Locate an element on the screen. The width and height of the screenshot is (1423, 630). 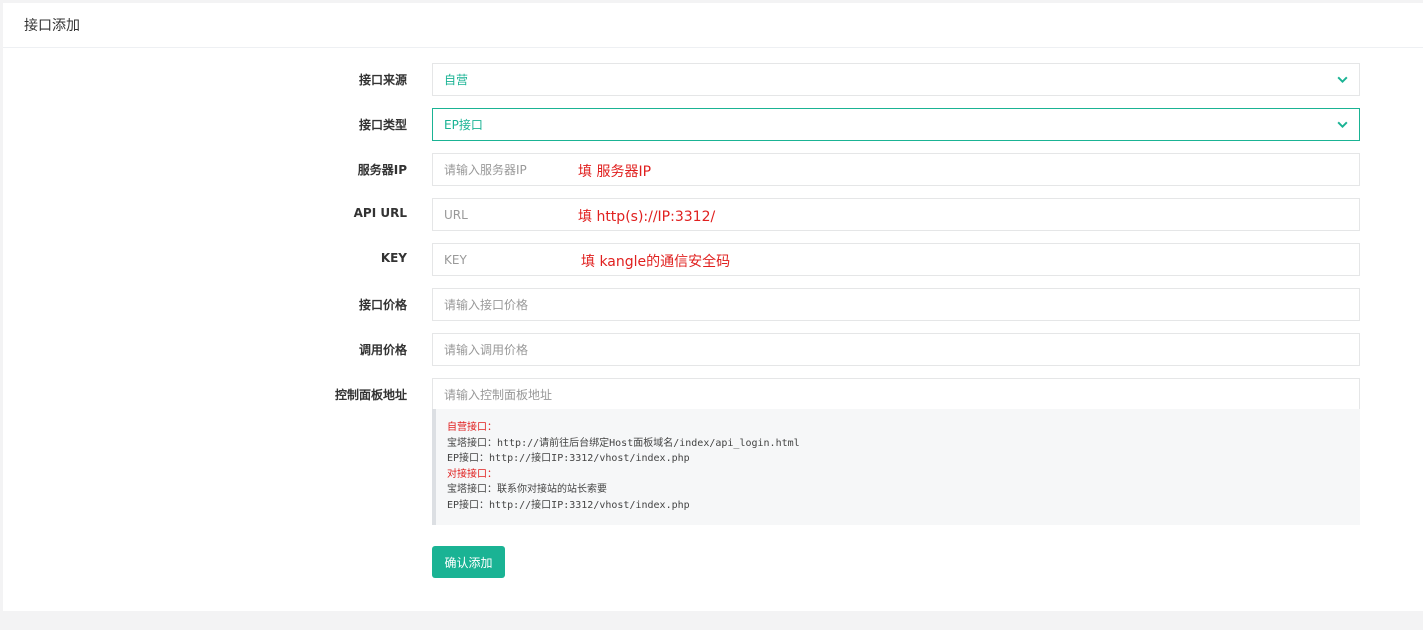
type-label: 接口类型 is located at coordinates (382, 125).